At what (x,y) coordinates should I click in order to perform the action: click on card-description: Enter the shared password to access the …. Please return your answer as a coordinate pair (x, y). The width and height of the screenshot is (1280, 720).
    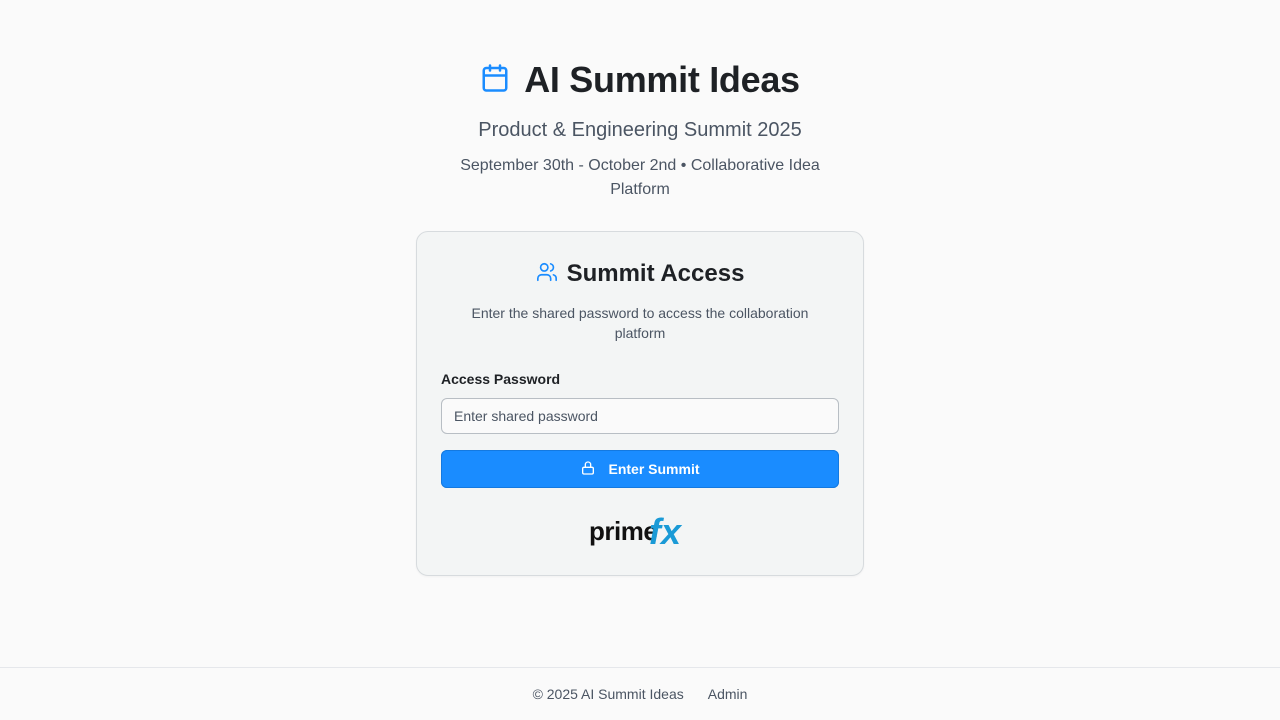
    Looking at the image, I should click on (640, 323).